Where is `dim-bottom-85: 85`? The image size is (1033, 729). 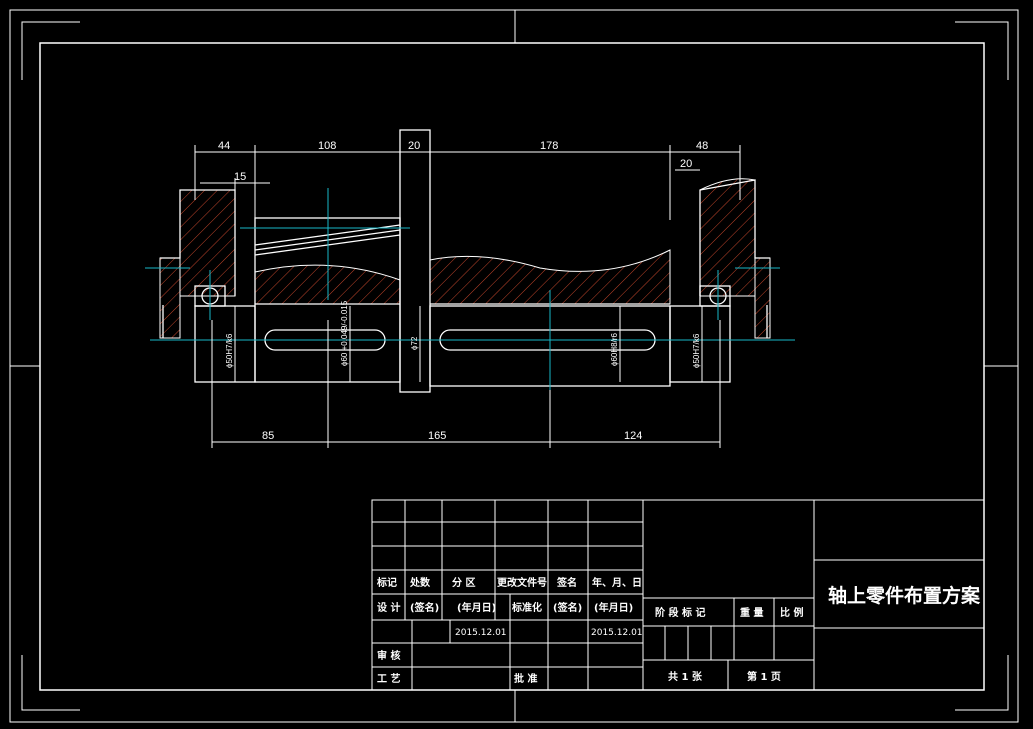
dim-bottom-85: 85 is located at coordinates (268, 436).